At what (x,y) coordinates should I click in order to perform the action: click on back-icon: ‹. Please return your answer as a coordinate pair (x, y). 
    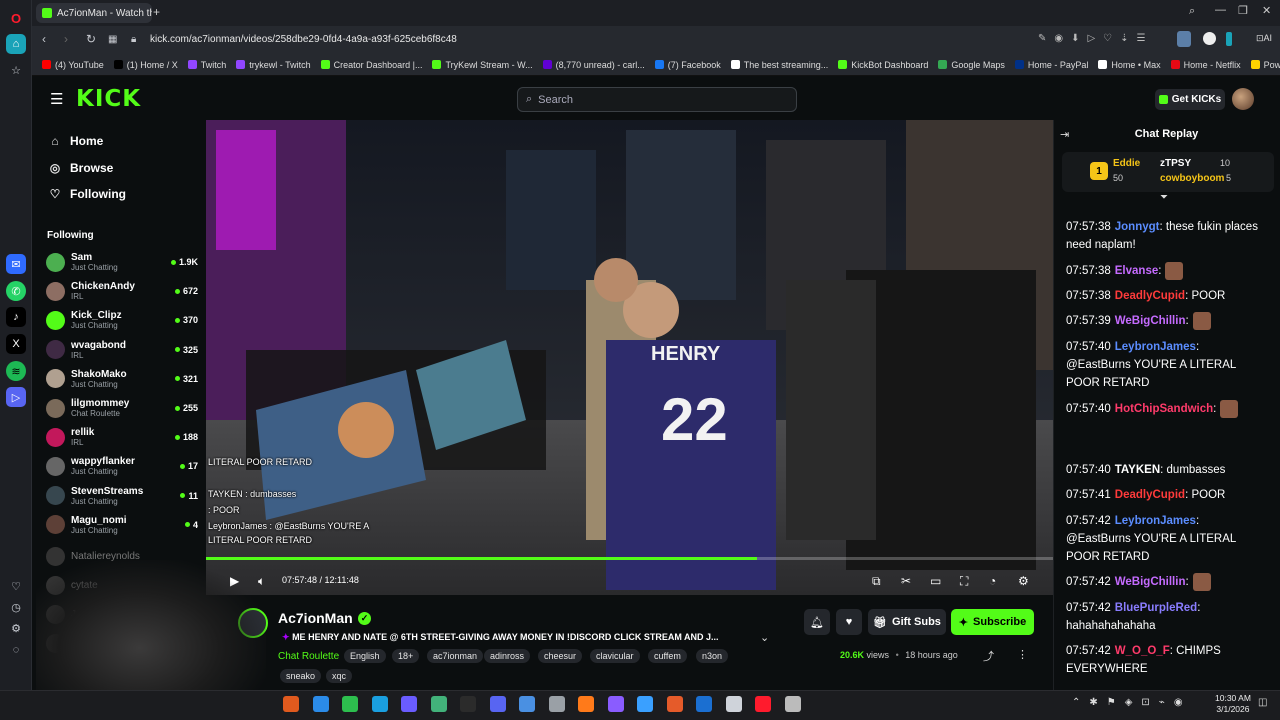
    Looking at the image, I should click on (44, 39).